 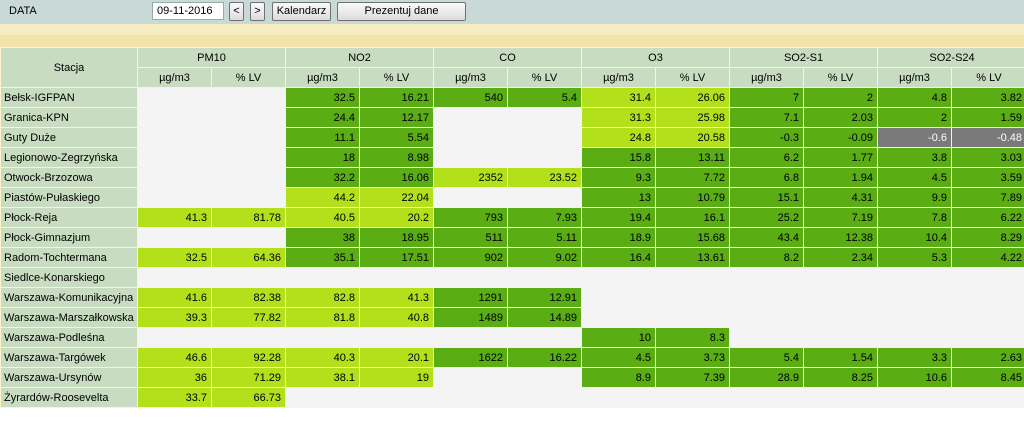 What do you see at coordinates (544, 317) in the screenshot?
I see `lv-cell: 14.89` at bounding box center [544, 317].